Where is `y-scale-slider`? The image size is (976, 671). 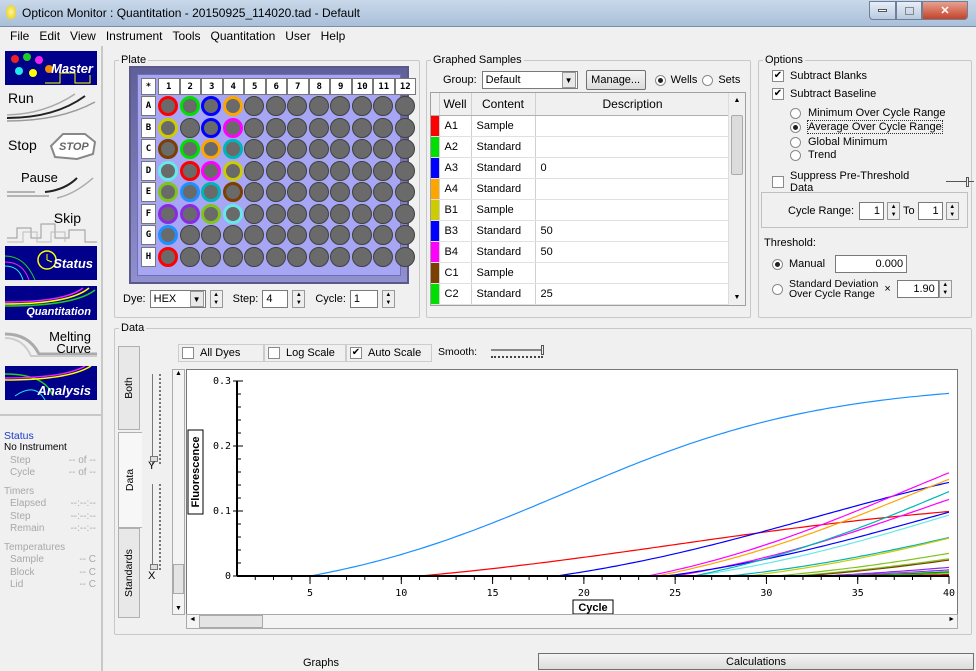
y-scale-slider is located at coordinates (158, 422).